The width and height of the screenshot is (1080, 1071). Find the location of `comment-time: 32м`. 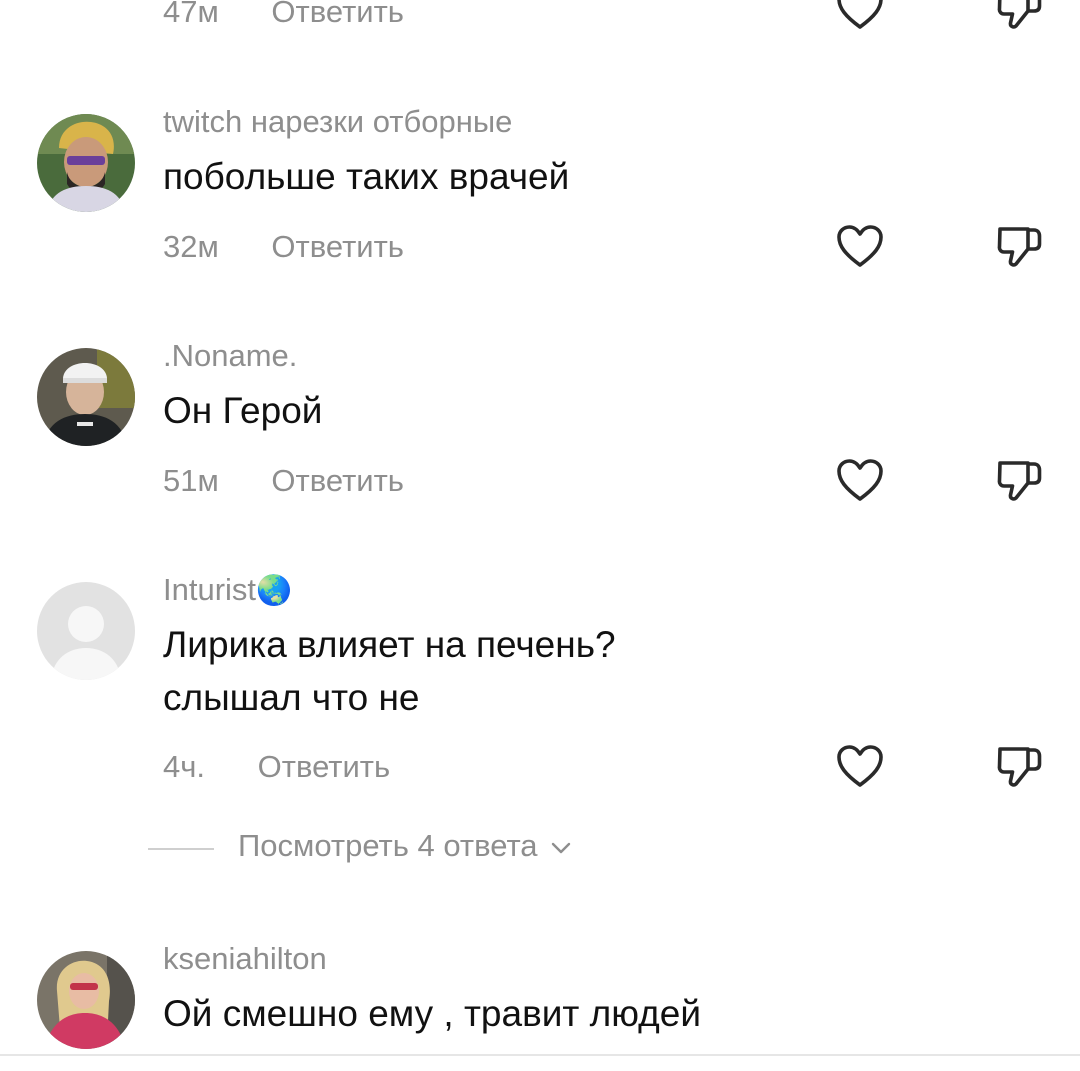

comment-time: 32м is located at coordinates (191, 246).